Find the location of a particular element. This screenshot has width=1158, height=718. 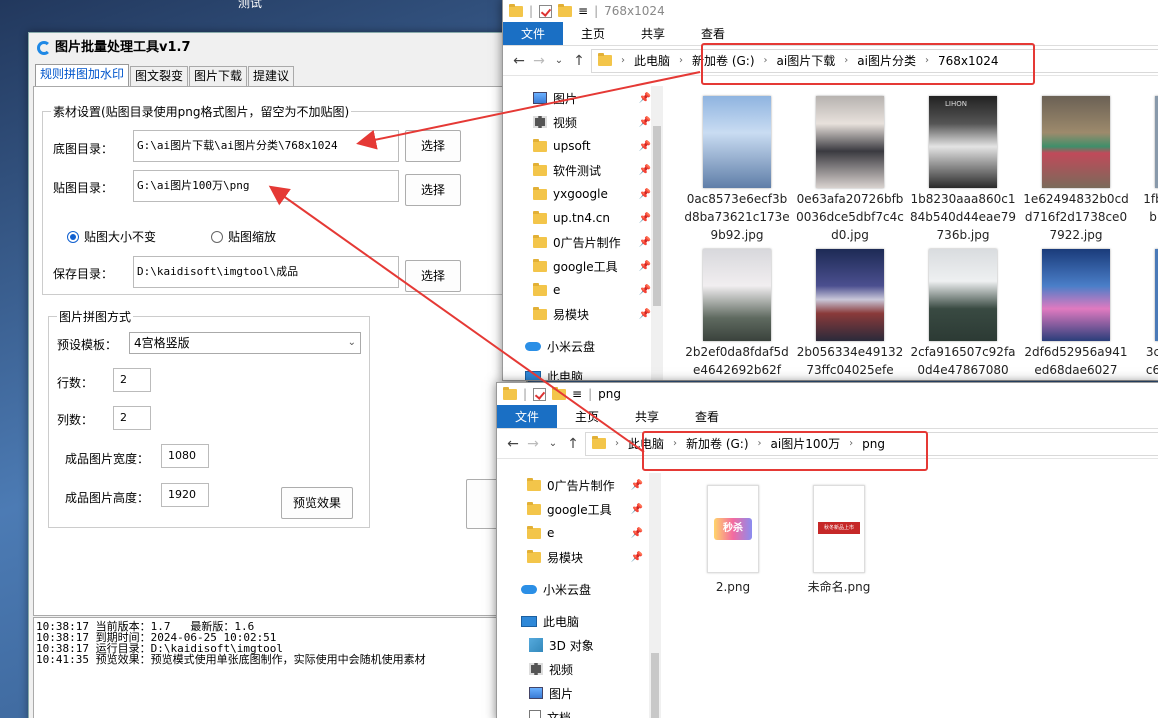

preset-template-select: 4宫格竖版 ⌄ is located at coordinates (245, 343).